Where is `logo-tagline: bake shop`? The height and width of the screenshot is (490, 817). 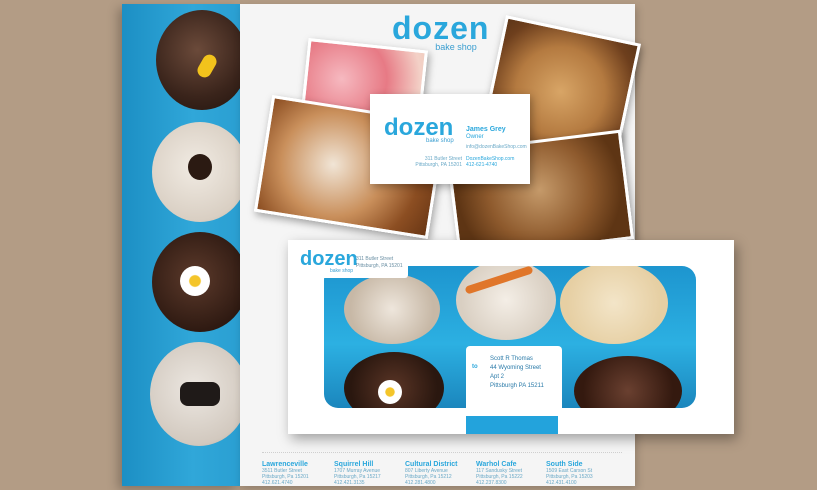
logo-tagline: bake shop is located at coordinates (456, 47).